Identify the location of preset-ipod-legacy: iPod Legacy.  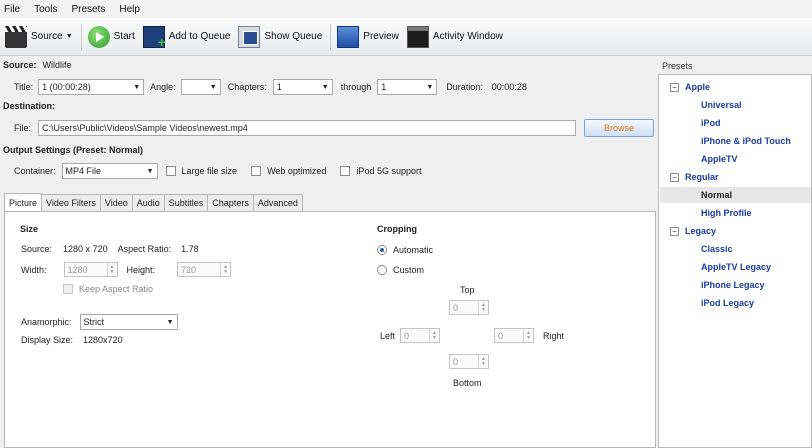
(727, 303).